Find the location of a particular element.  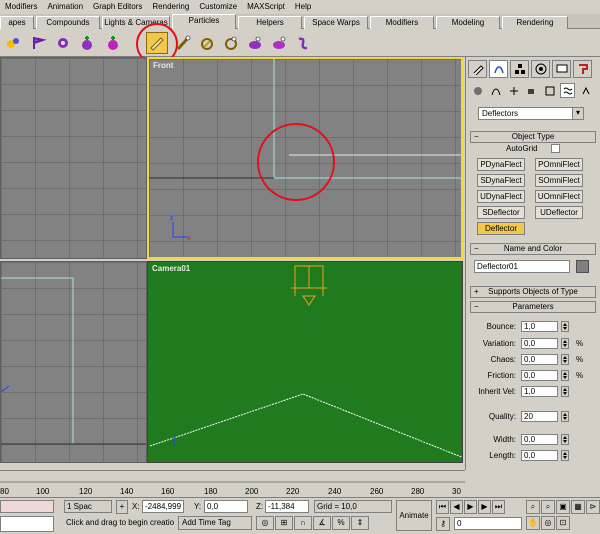

udeflector-button: UDeflector is located at coordinates (559, 212).